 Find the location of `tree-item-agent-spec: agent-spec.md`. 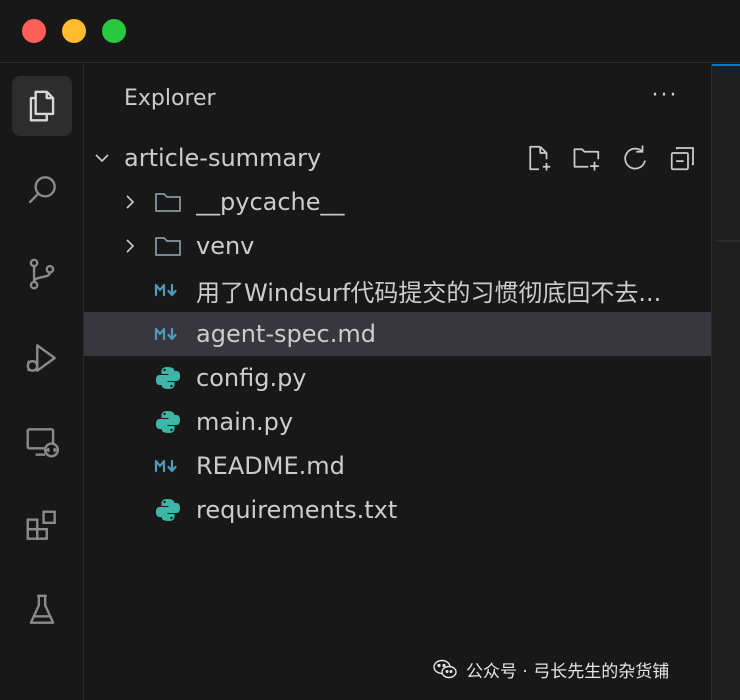

tree-item-agent-spec: agent-spec.md is located at coordinates (397, 334).